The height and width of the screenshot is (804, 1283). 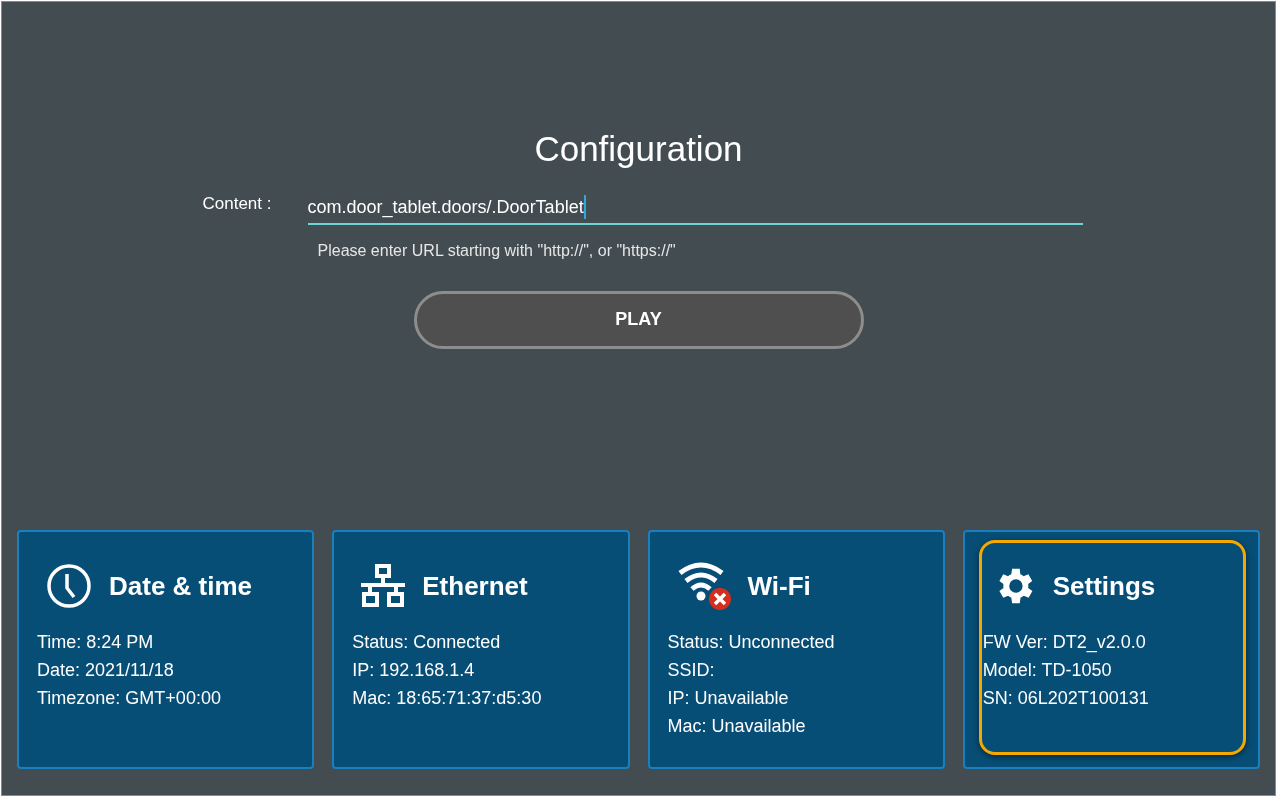 I want to click on card-title: Date & time, so click(x=181, y=586).